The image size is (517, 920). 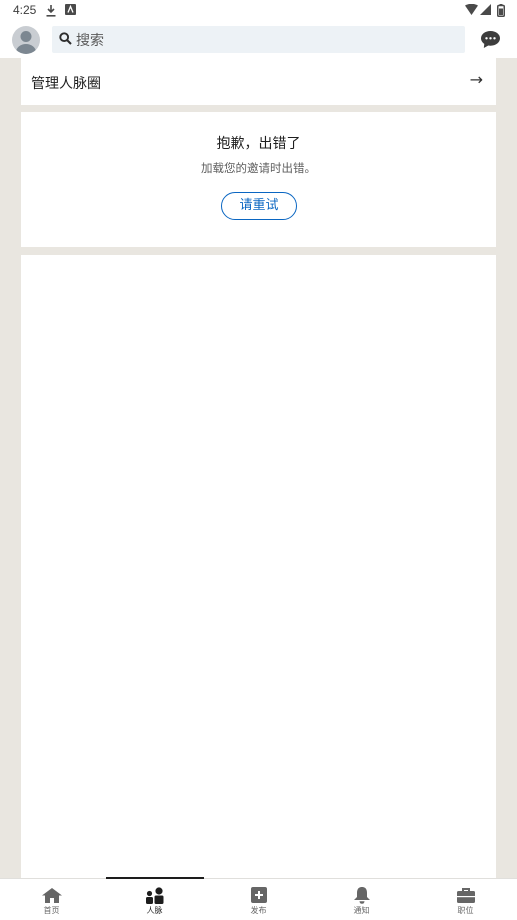 I want to click on profile-avatar-icon, so click(x=26, y=42).